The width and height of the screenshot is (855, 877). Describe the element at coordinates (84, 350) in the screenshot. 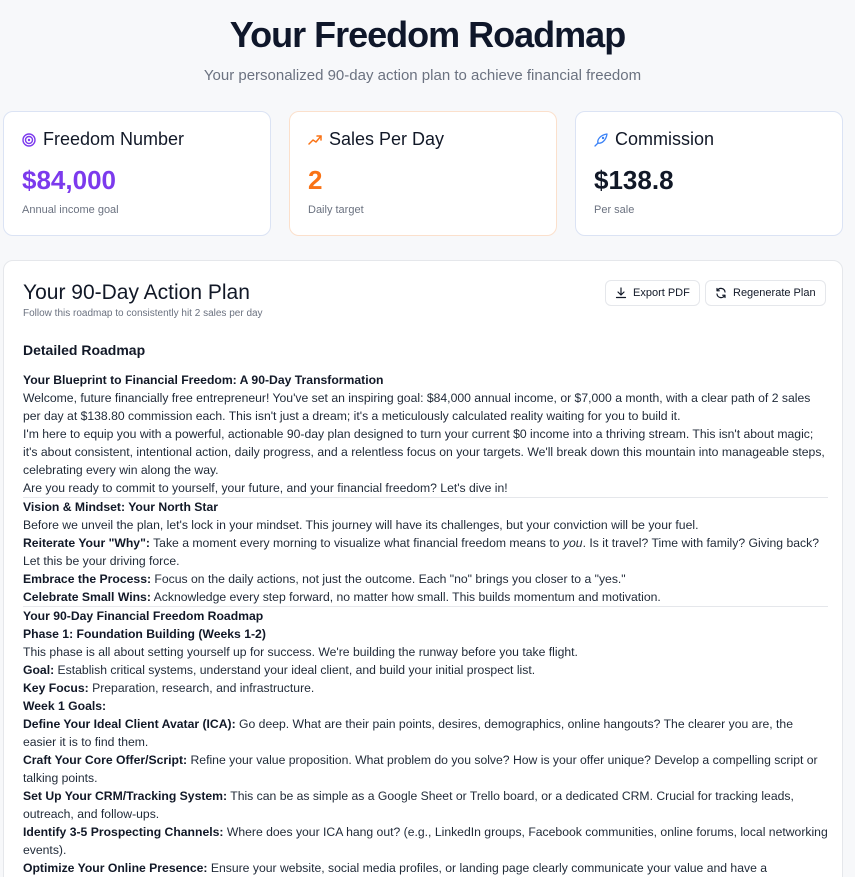

I see `section-title: Detailed Roadmap` at that location.